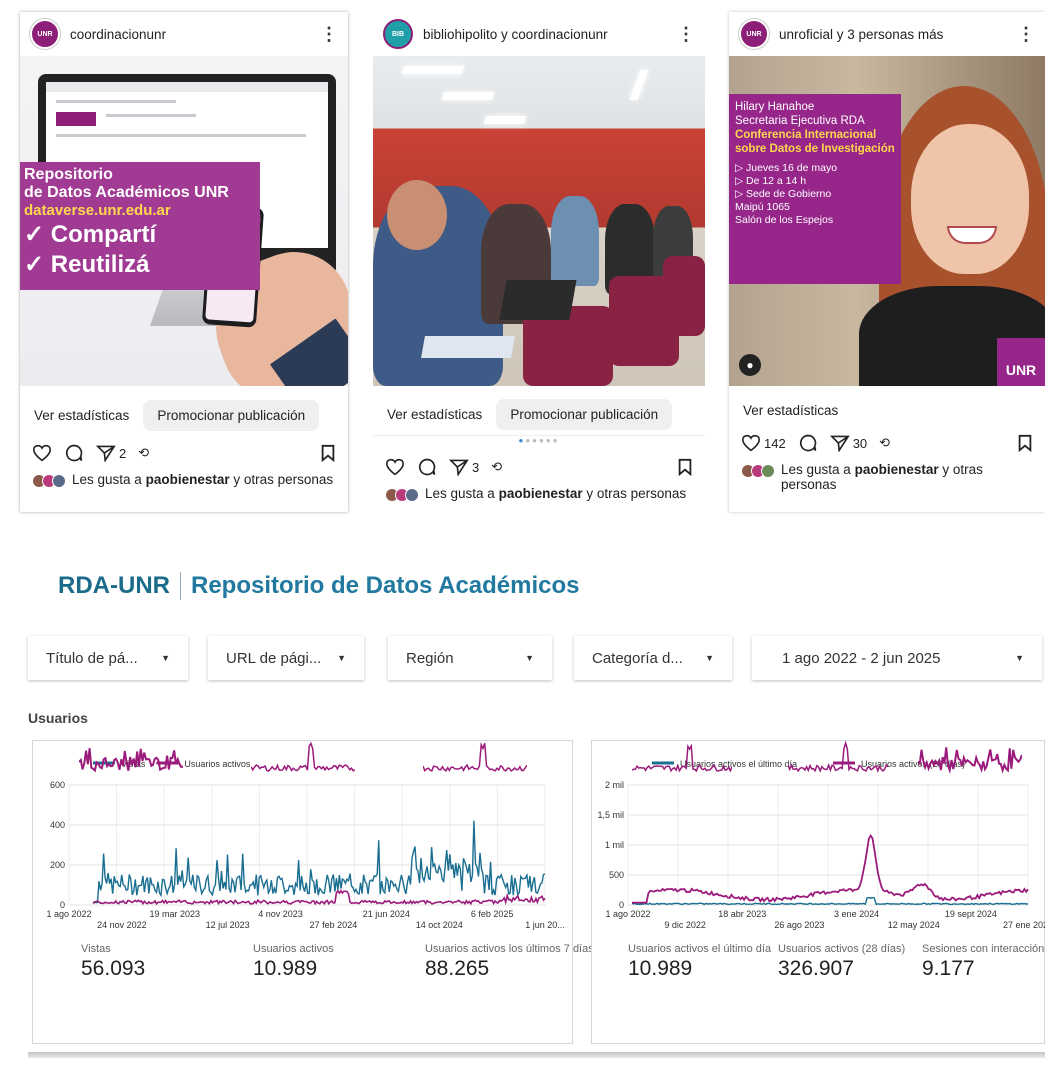 This screenshot has width=1045, height=1065. What do you see at coordinates (545, 34) in the screenshot?
I see `post-username: bibliohipolito y coordinacionunr` at bounding box center [545, 34].